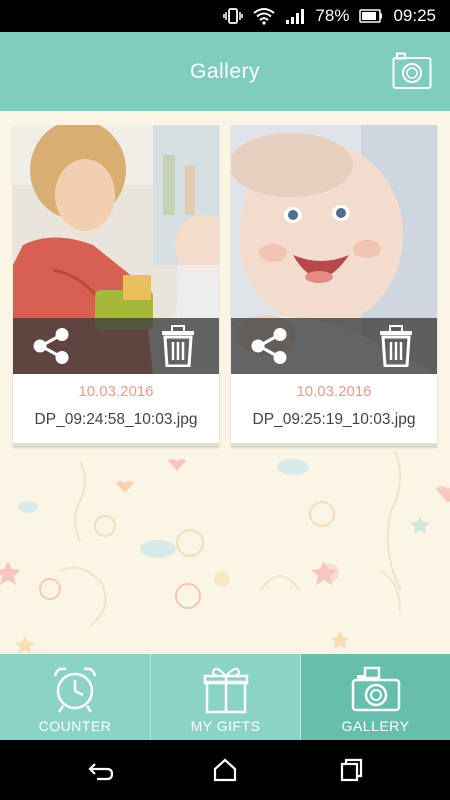  Describe the element at coordinates (116, 419) in the screenshot. I see `photo-filename: DP_09:24:58_10:03.jpg` at that location.